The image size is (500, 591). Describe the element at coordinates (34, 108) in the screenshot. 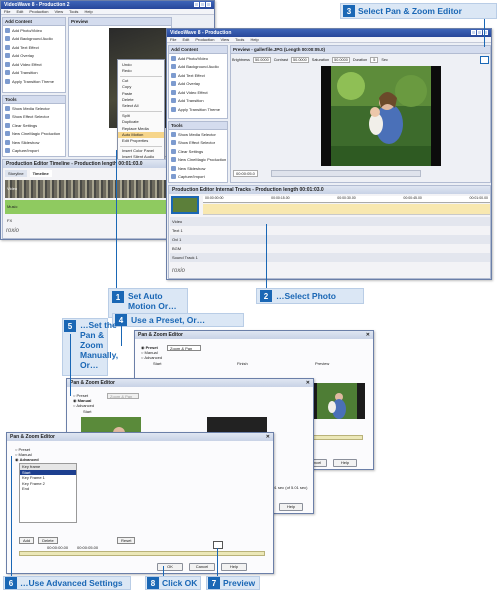

I see `bg-tool-media-selector: Show Media Selector` at that location.